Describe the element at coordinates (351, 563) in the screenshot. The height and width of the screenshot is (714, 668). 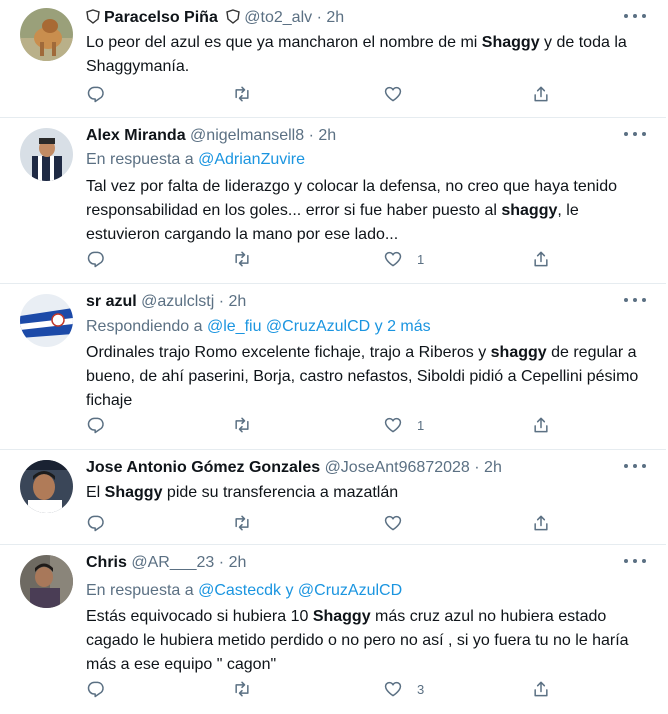
I see `tweet-header: Chris @AR___23 · 2h` at that location.